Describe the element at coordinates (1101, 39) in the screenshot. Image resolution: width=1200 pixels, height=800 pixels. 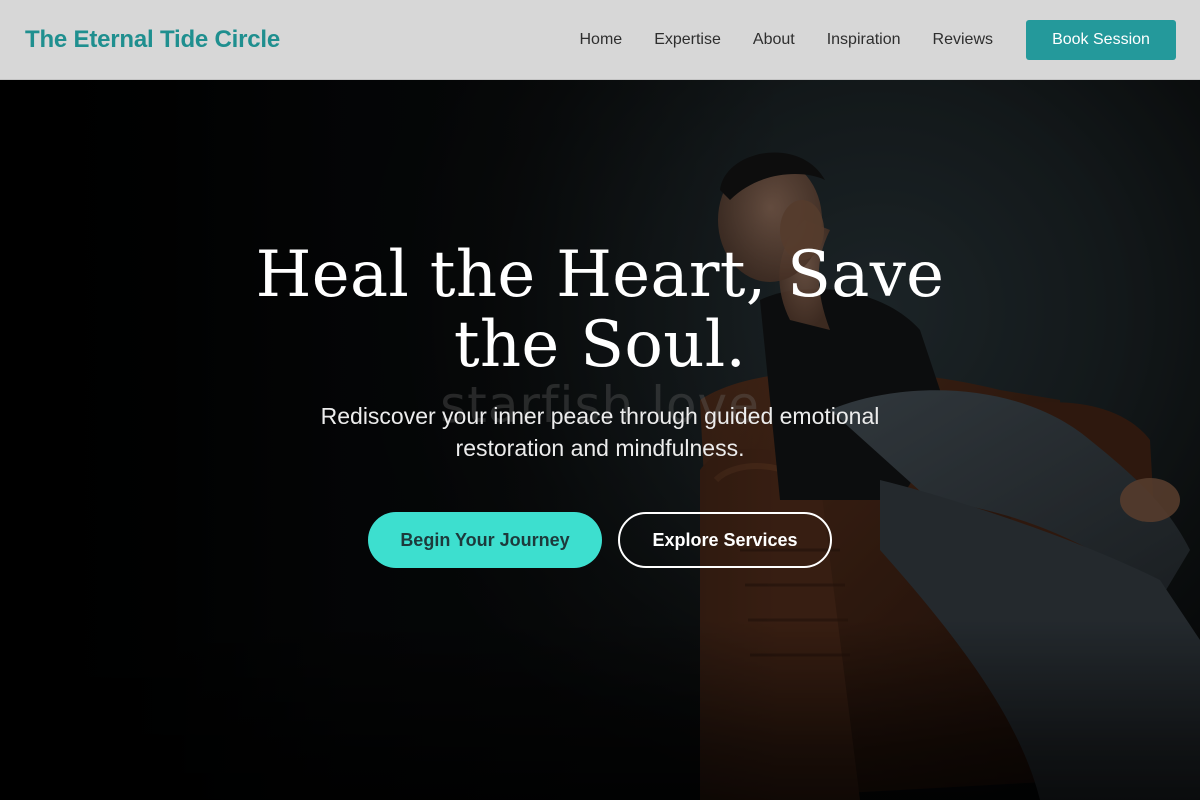
I see `book-session-button: Book Session` at that location.